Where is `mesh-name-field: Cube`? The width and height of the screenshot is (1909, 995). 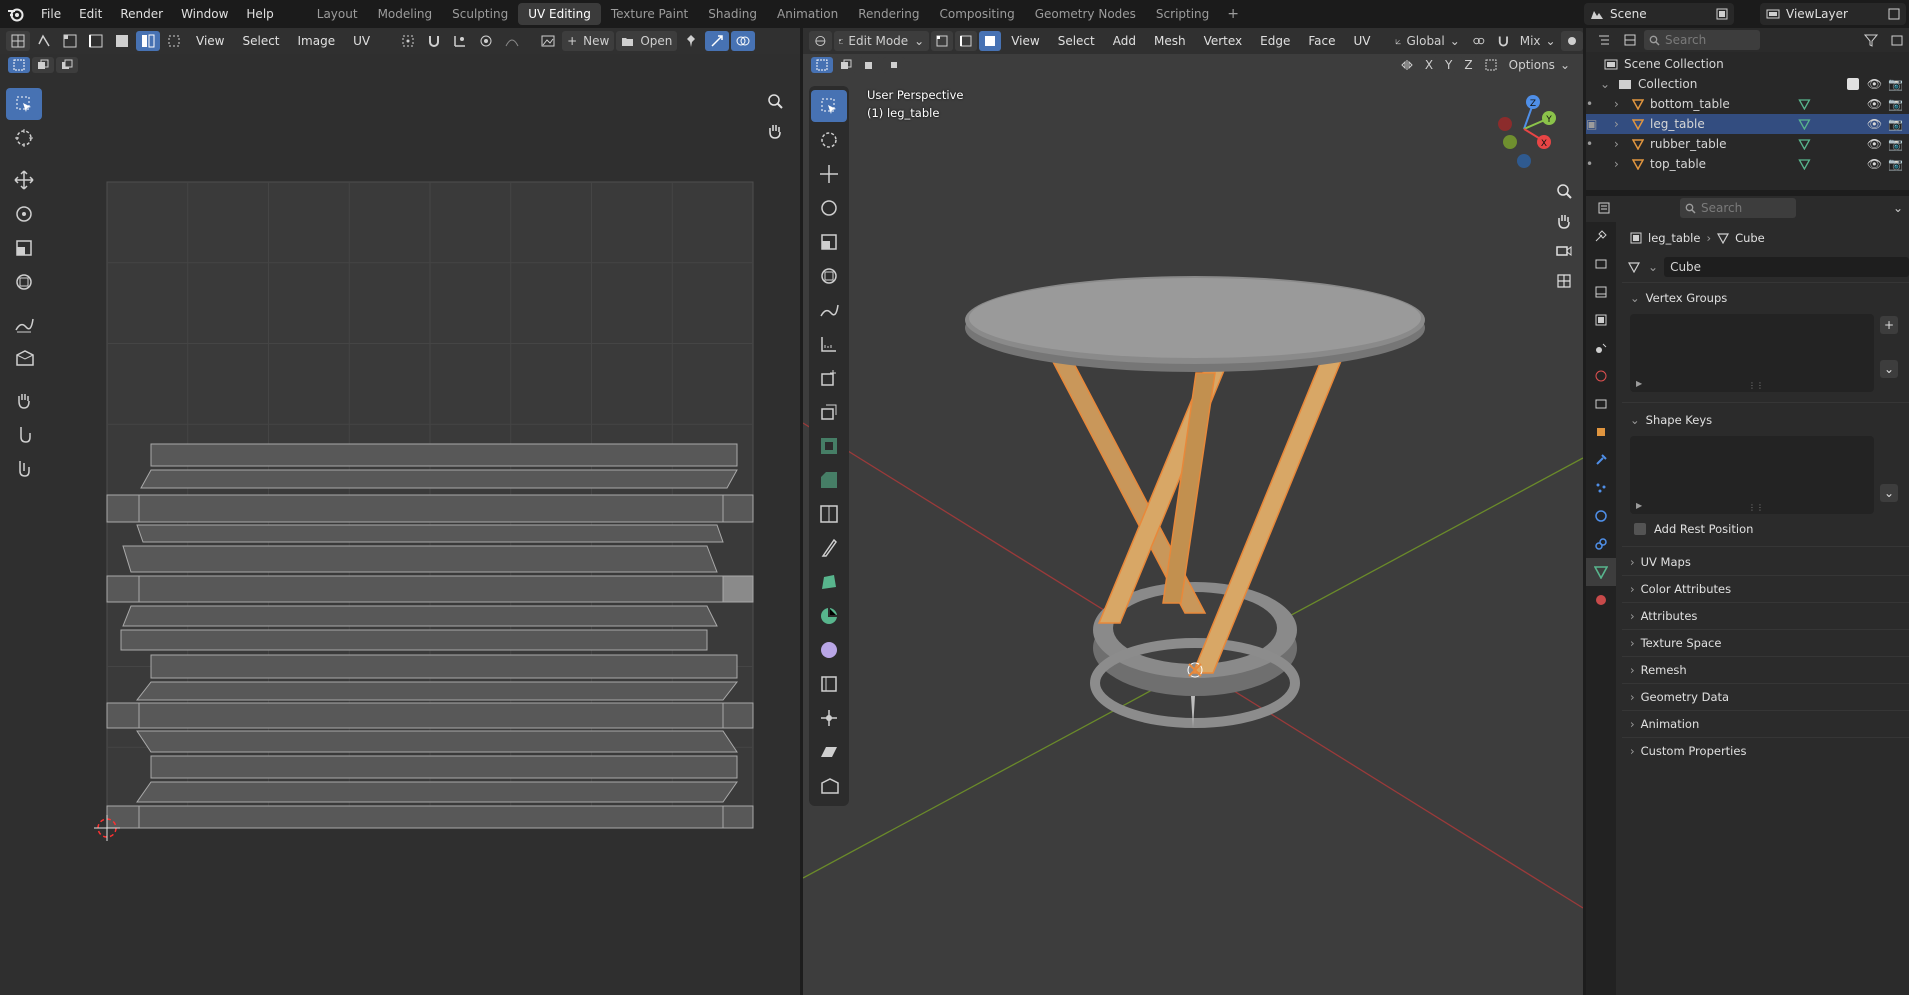
mesh-name-field: Cube is located at coordinates (1786, 267).